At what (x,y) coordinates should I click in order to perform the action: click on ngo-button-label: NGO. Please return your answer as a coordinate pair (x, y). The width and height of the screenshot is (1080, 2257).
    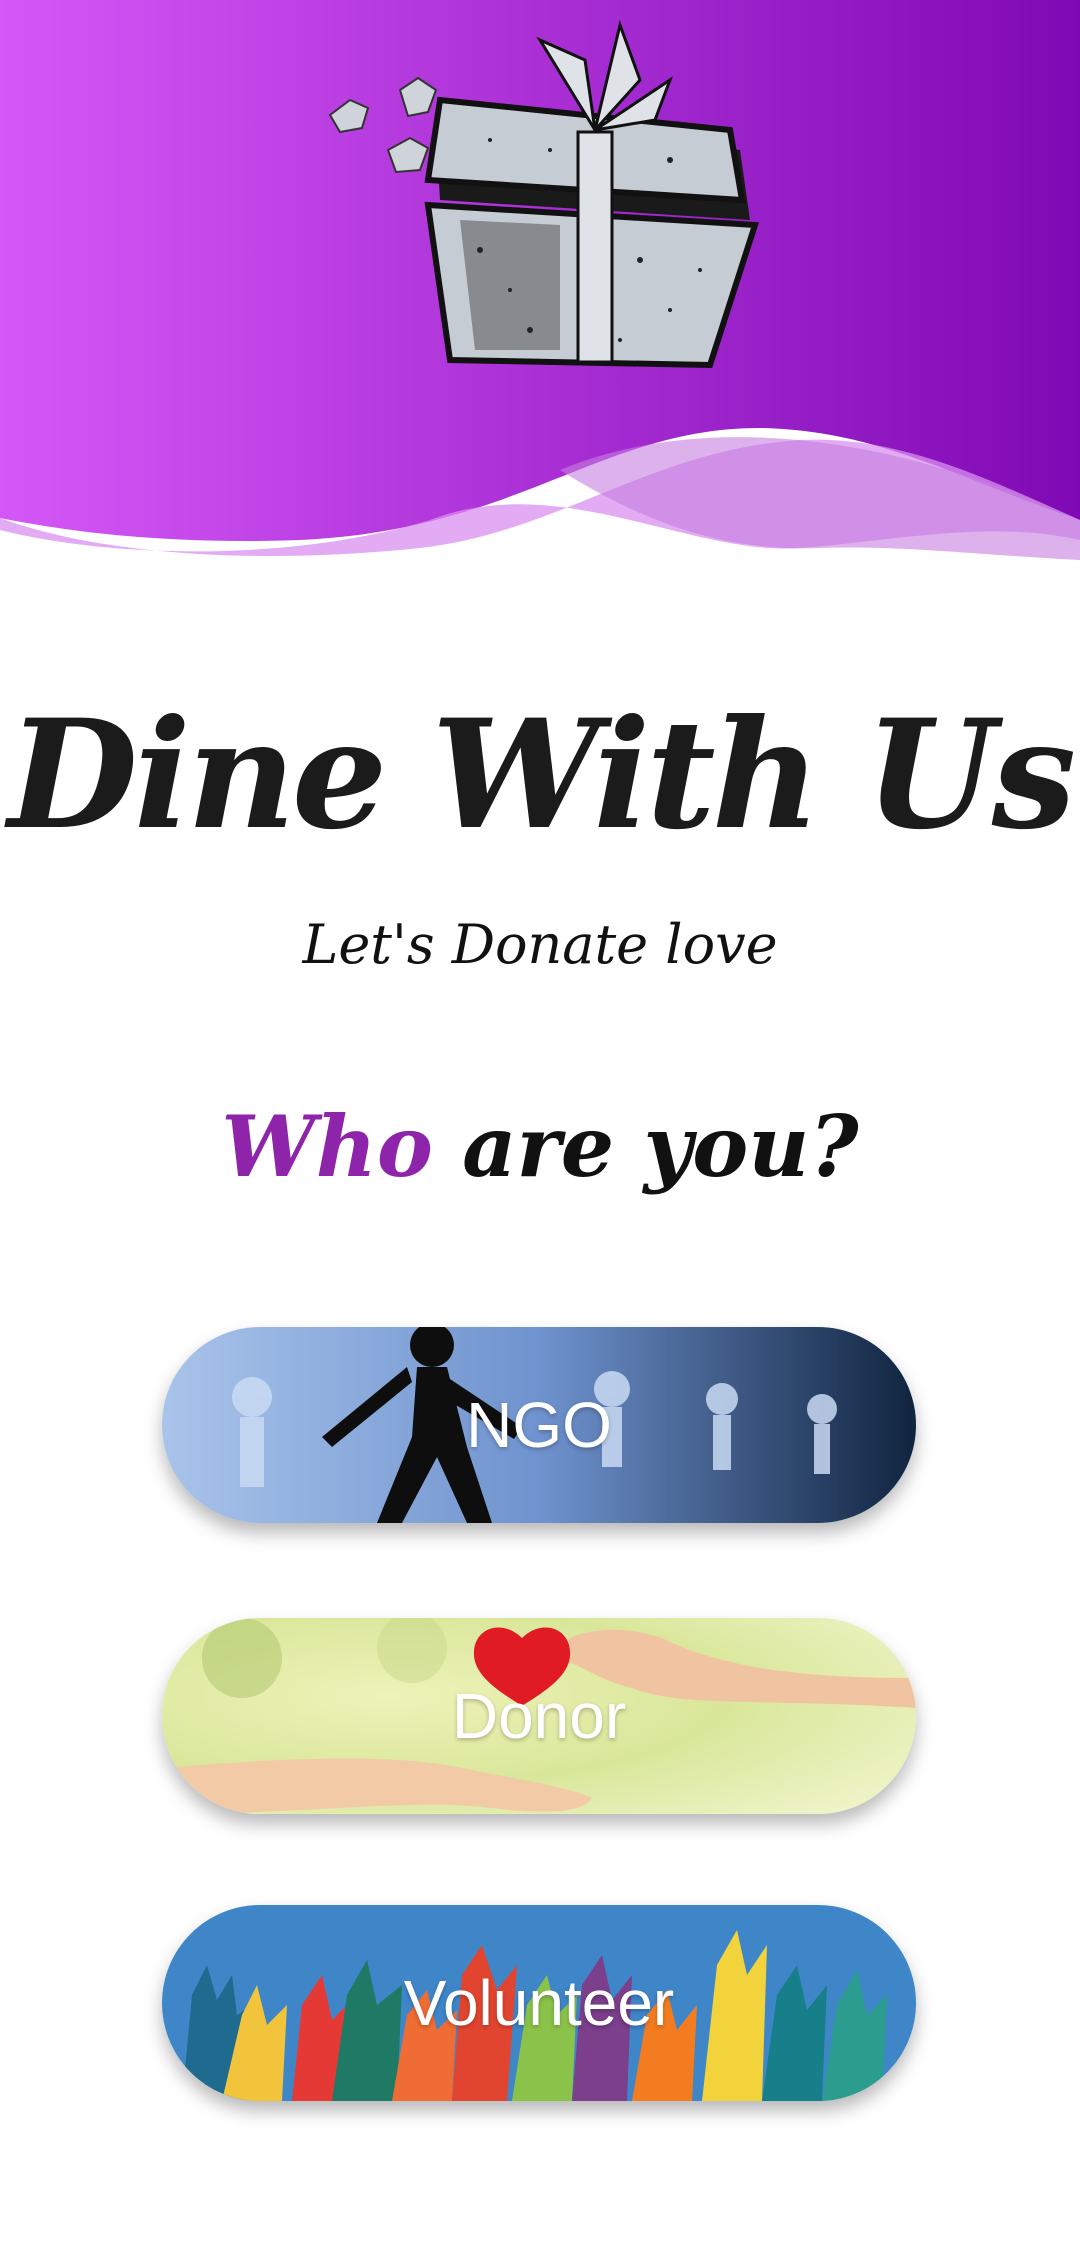
    Looking at the image, I should click on (539, 1425).